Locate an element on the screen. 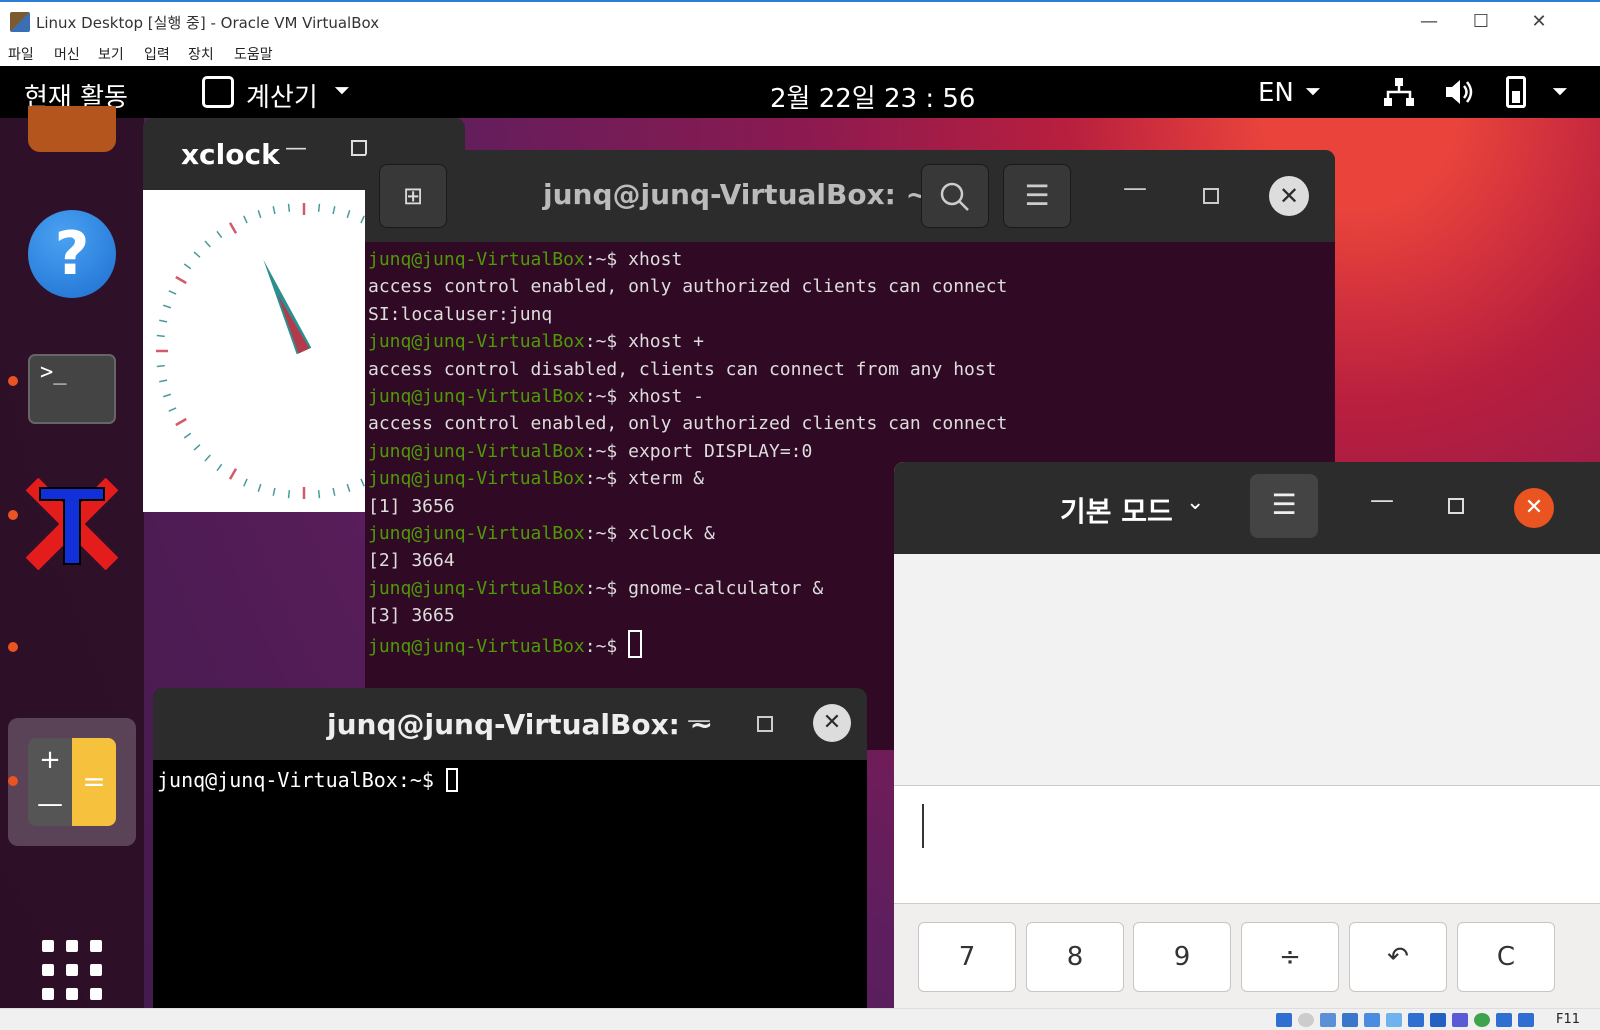 The width and height of the screenshot is (1600, 1030). key-7: 7 is located at coordinates (967, 957).